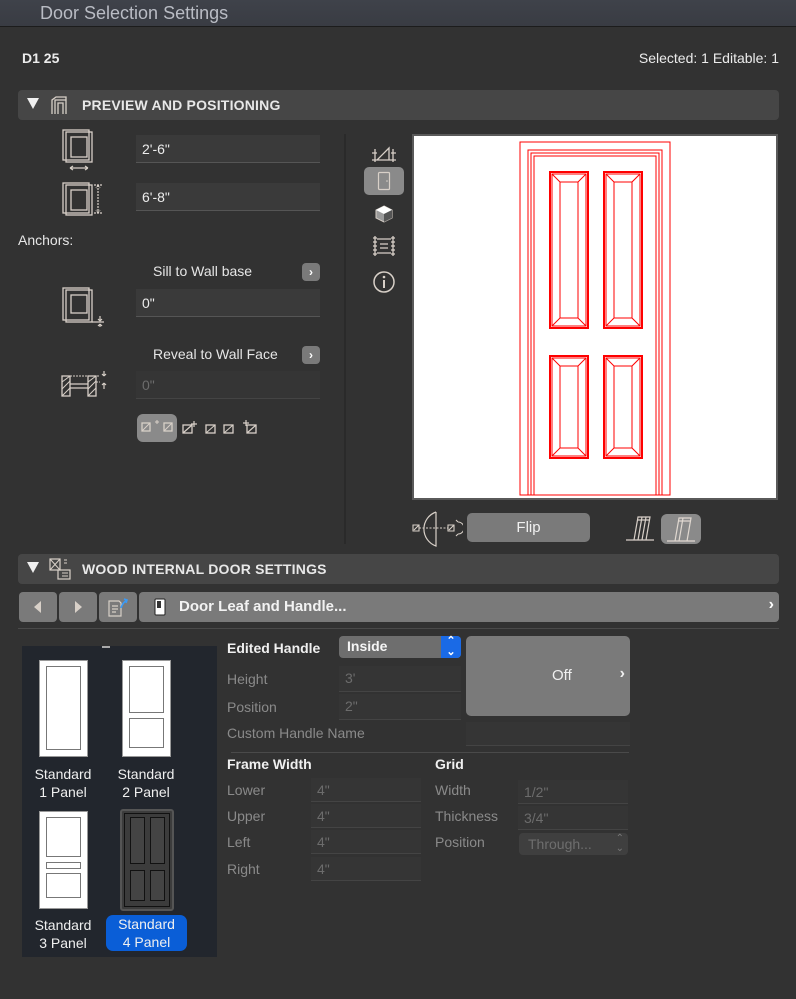 This screenshot has height=999, width=796. I want to click on section-view-button, so click(384, 246).